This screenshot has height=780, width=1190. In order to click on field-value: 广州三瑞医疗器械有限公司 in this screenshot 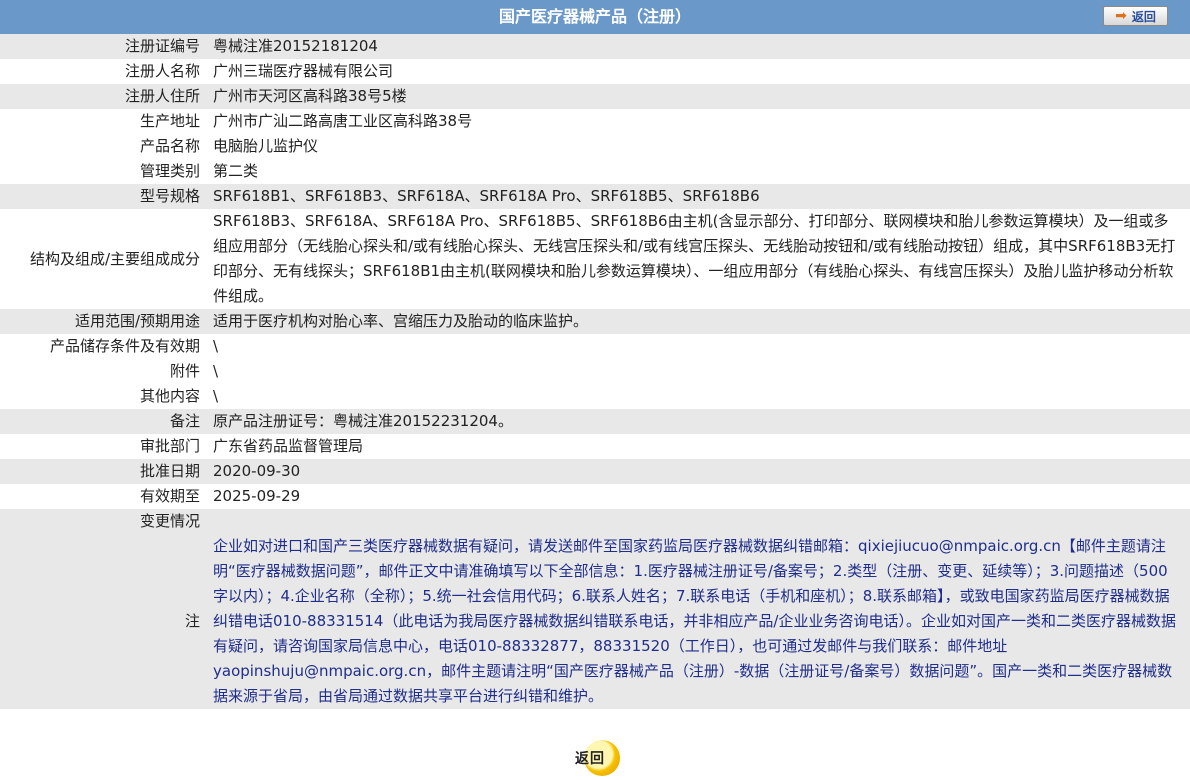, I will do `click(698, 71)`.